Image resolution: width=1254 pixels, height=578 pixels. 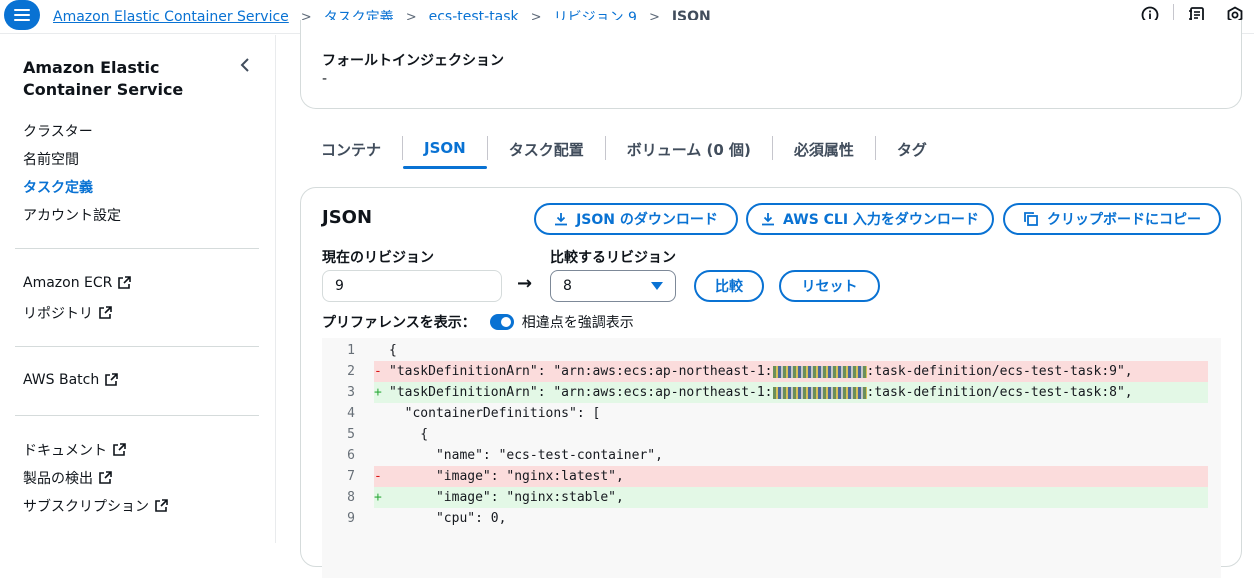 I want to click on sidebar-item-aws-batch: AWS Batch, so click(x=71, y=380).